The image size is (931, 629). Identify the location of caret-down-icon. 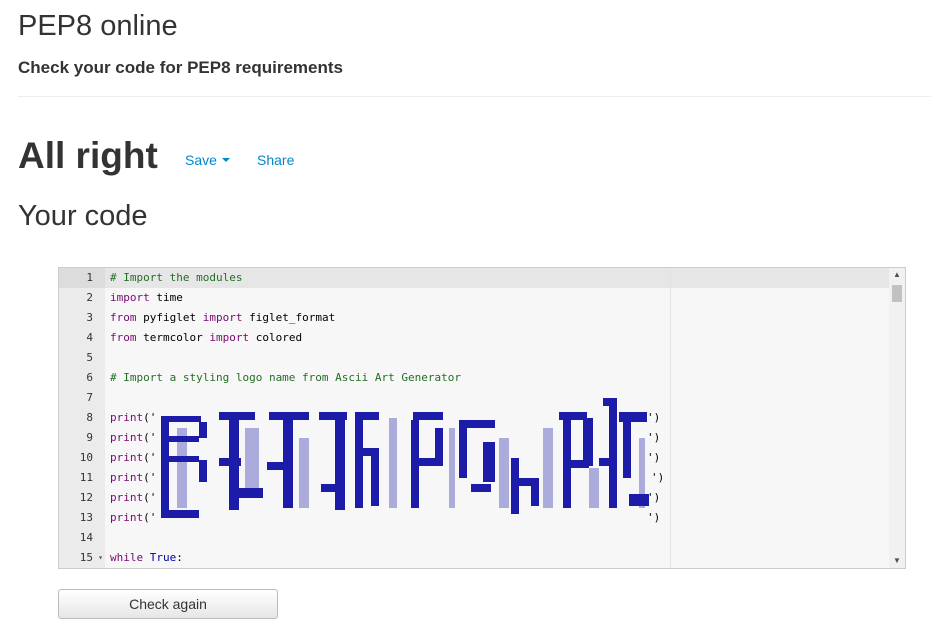
(225, 160).